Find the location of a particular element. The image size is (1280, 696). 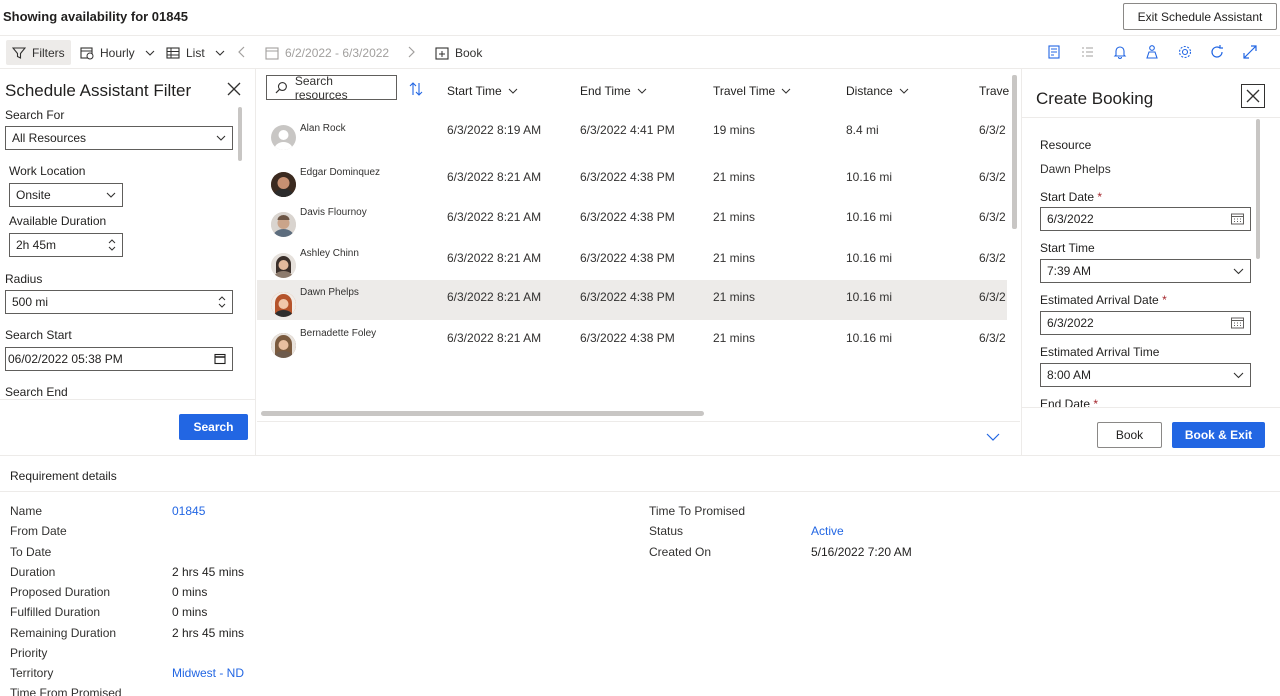

resource-name: Ashley Chinn is located at coordinates (329, 253).